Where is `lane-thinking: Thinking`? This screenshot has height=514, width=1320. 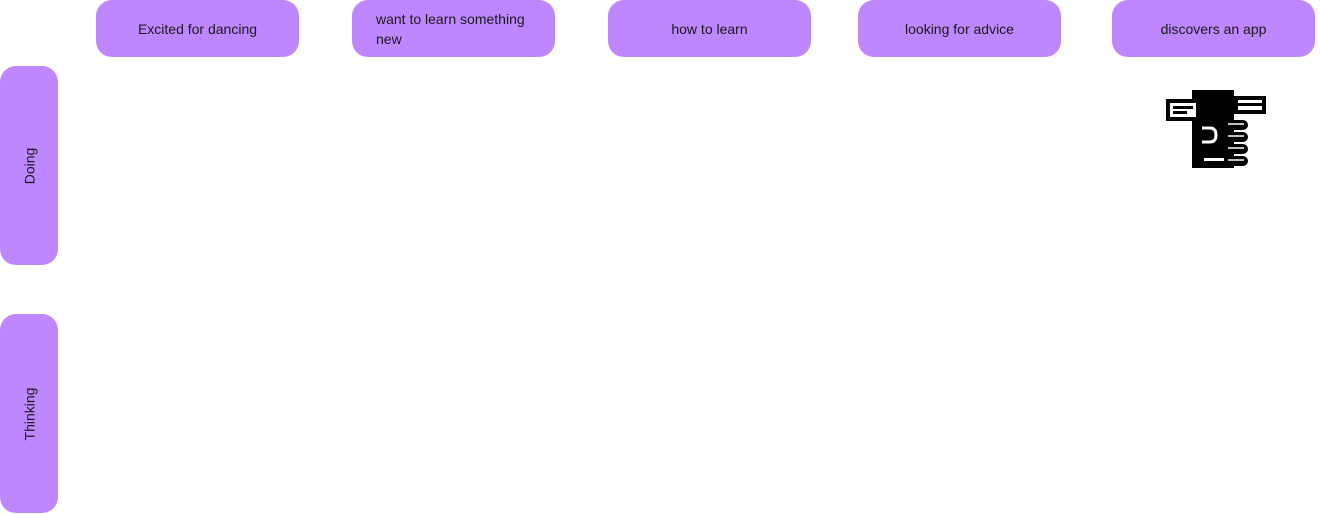
lane-thinking: Thinking is located at coordinates (29, 413).